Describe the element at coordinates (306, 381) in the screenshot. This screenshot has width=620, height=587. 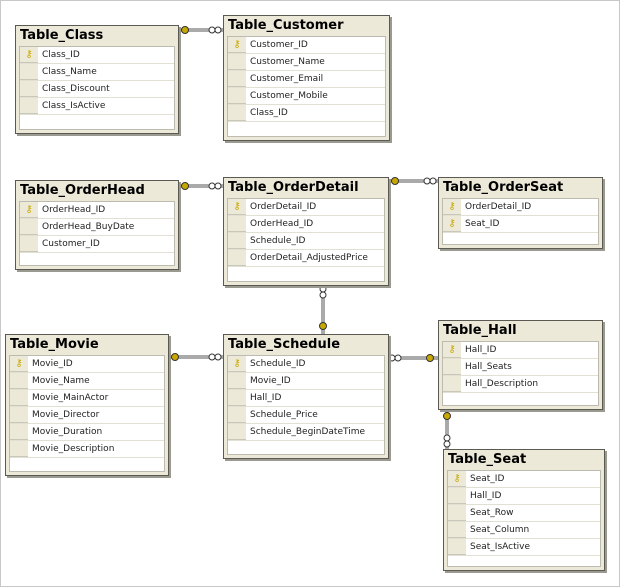
I see `column-row: Movie_ID` at that location.